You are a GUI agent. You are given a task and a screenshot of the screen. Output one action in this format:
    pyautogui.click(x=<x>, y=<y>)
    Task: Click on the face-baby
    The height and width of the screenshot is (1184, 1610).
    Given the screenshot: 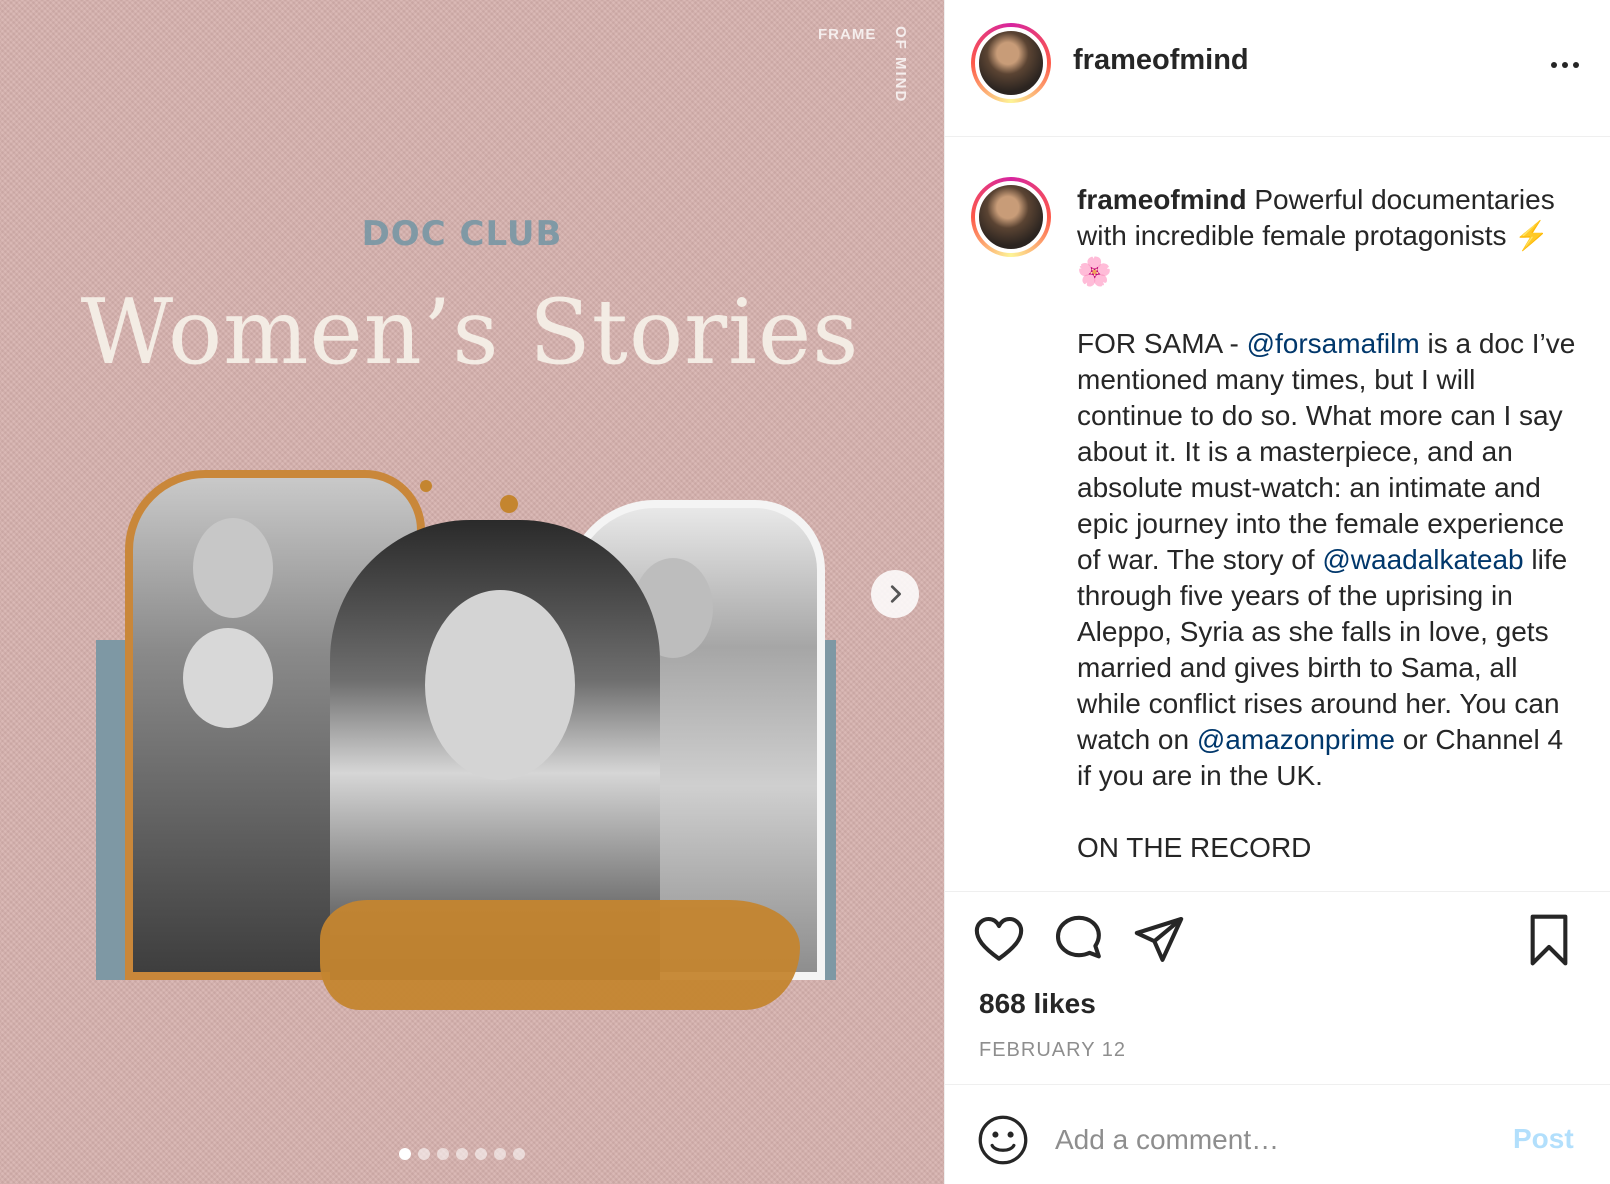 What is the action you would take?
    pyautogui.click(x=228, y=678)
    